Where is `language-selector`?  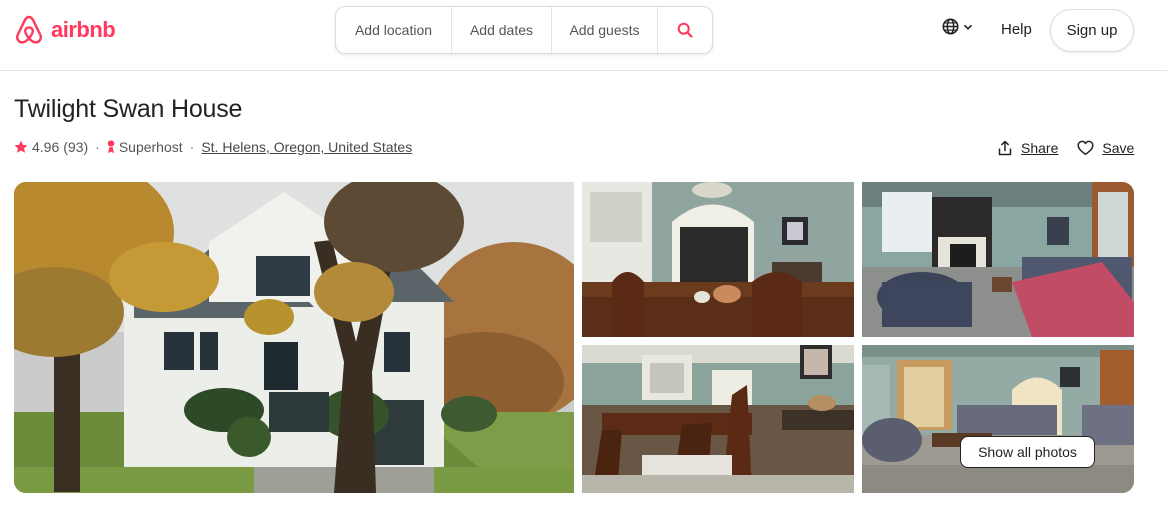
language-selector is located at coordinates (957, 26).